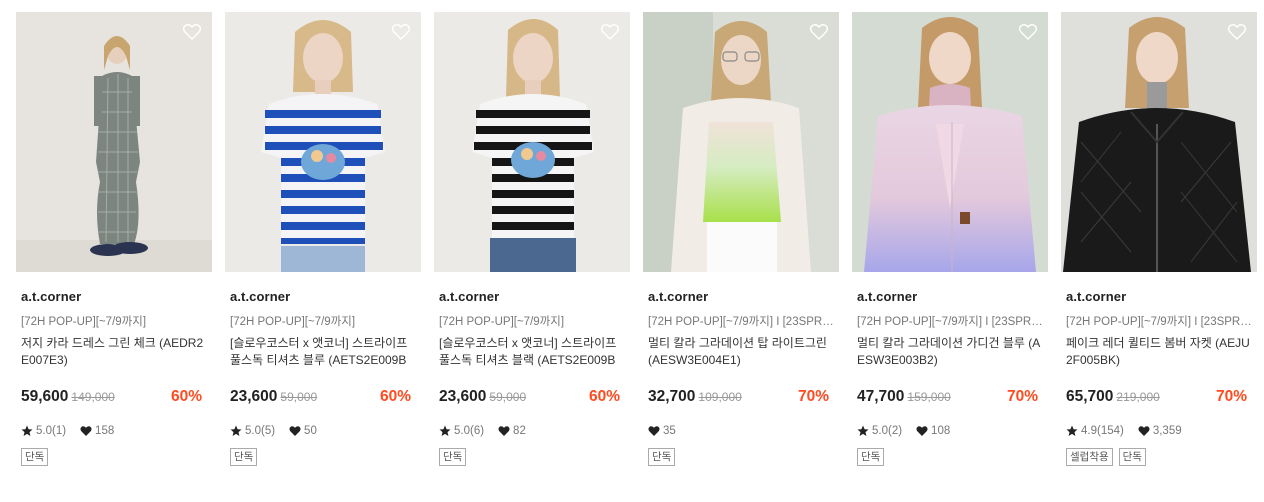 Image resolution: width=1264 pixels, height=502 pixels. I want to click on meta-row: 5.0(5) 50, so click(323, 431).